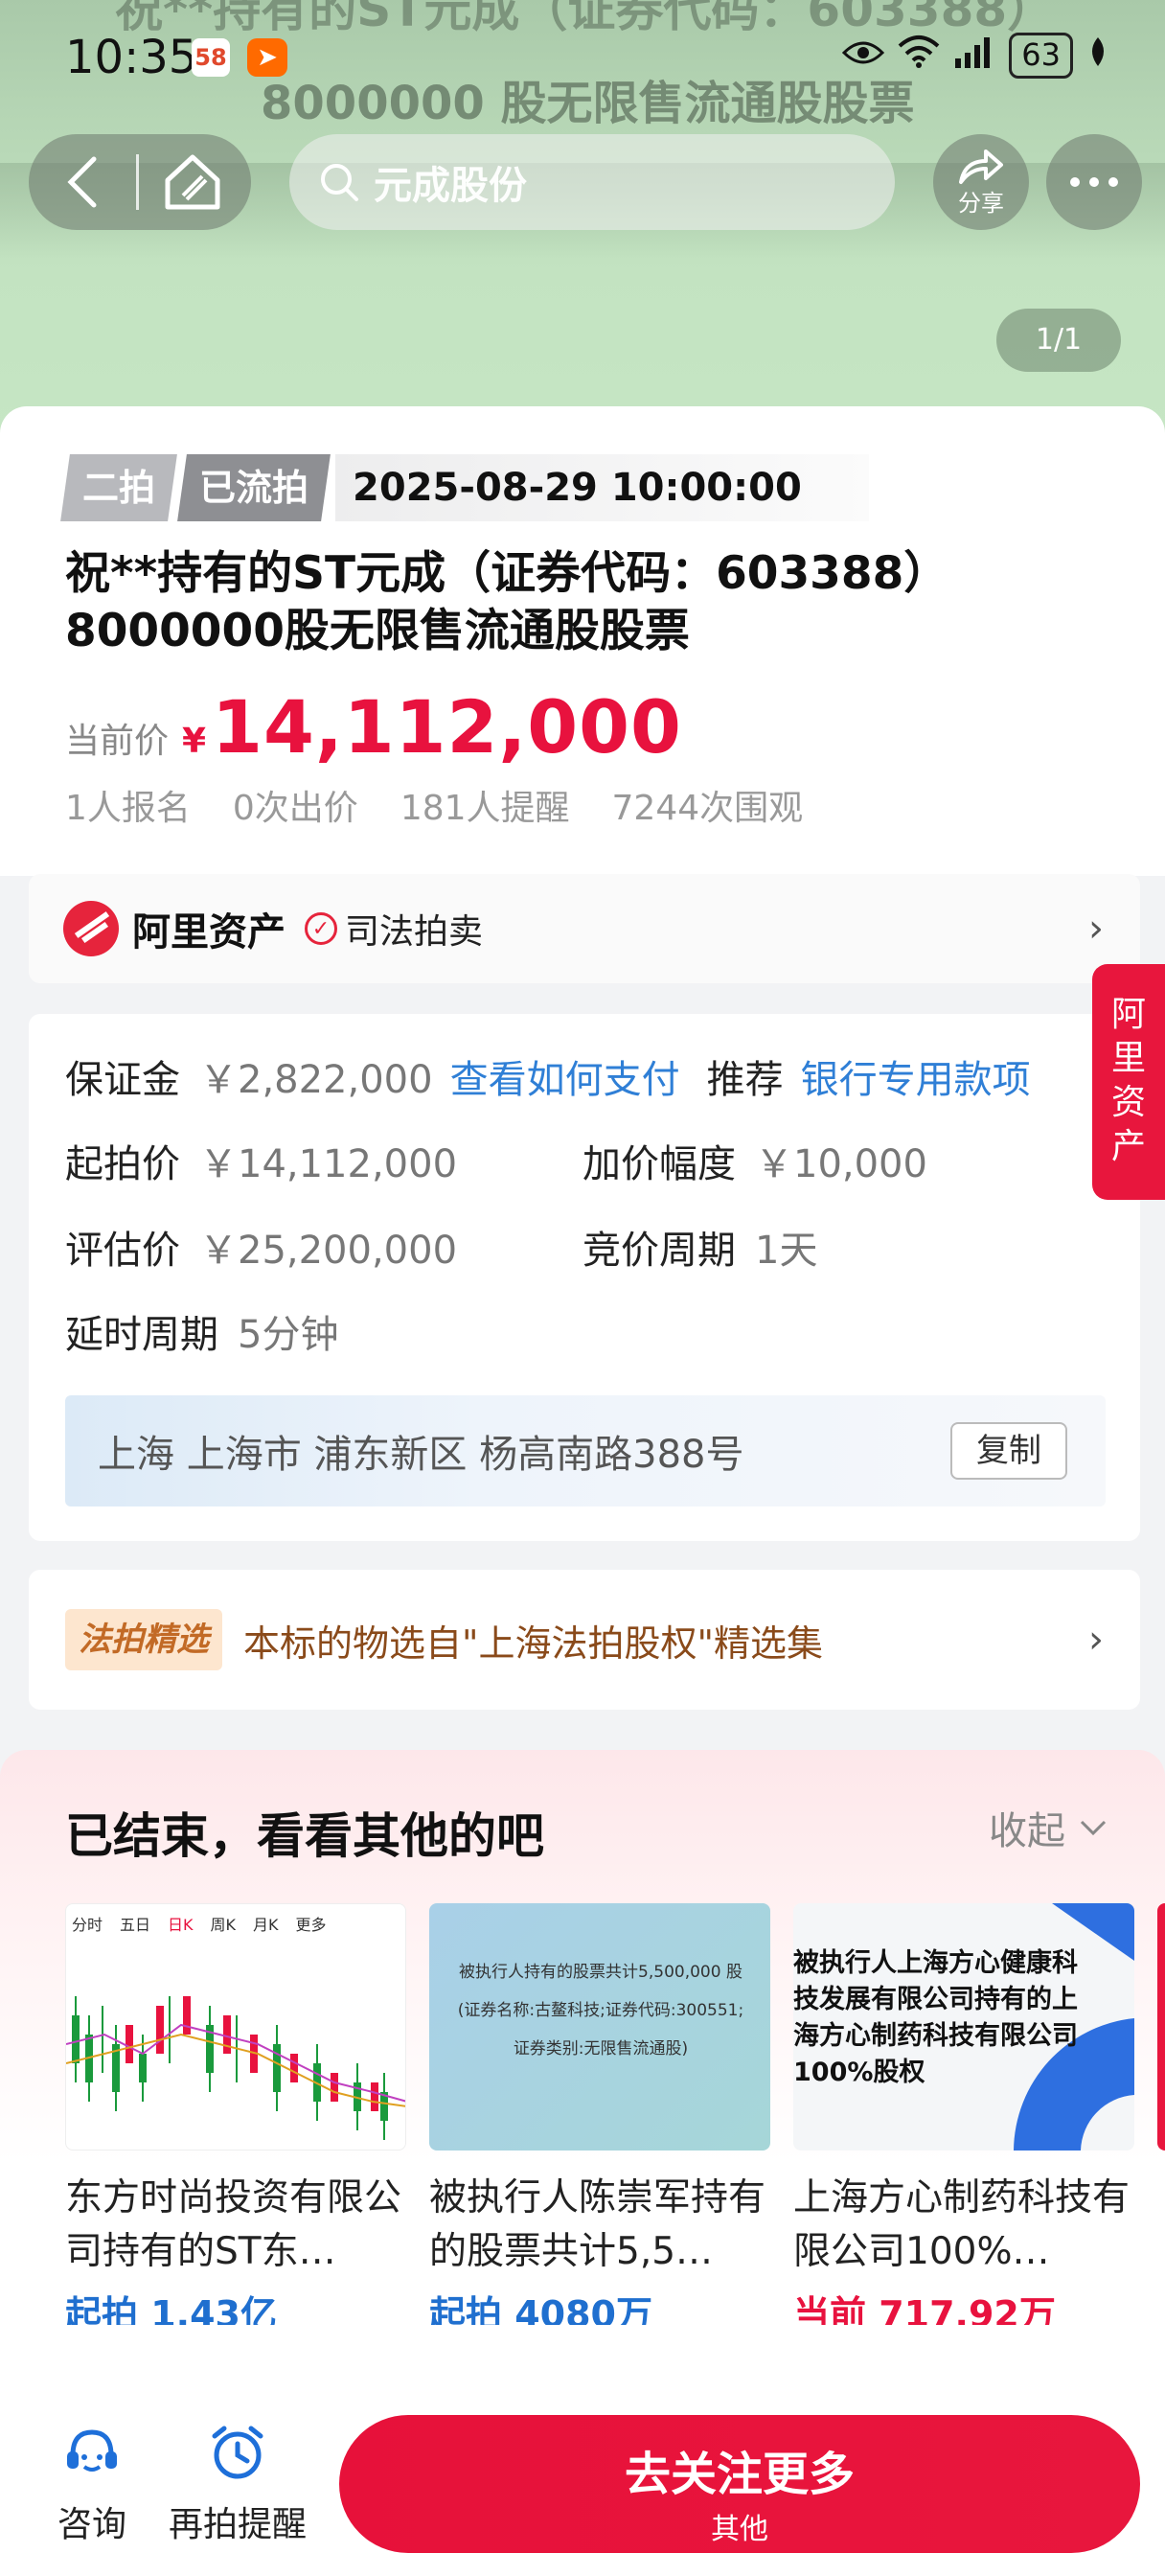  I want to click on search-placeholder: 元成股份, so click(451, 186).